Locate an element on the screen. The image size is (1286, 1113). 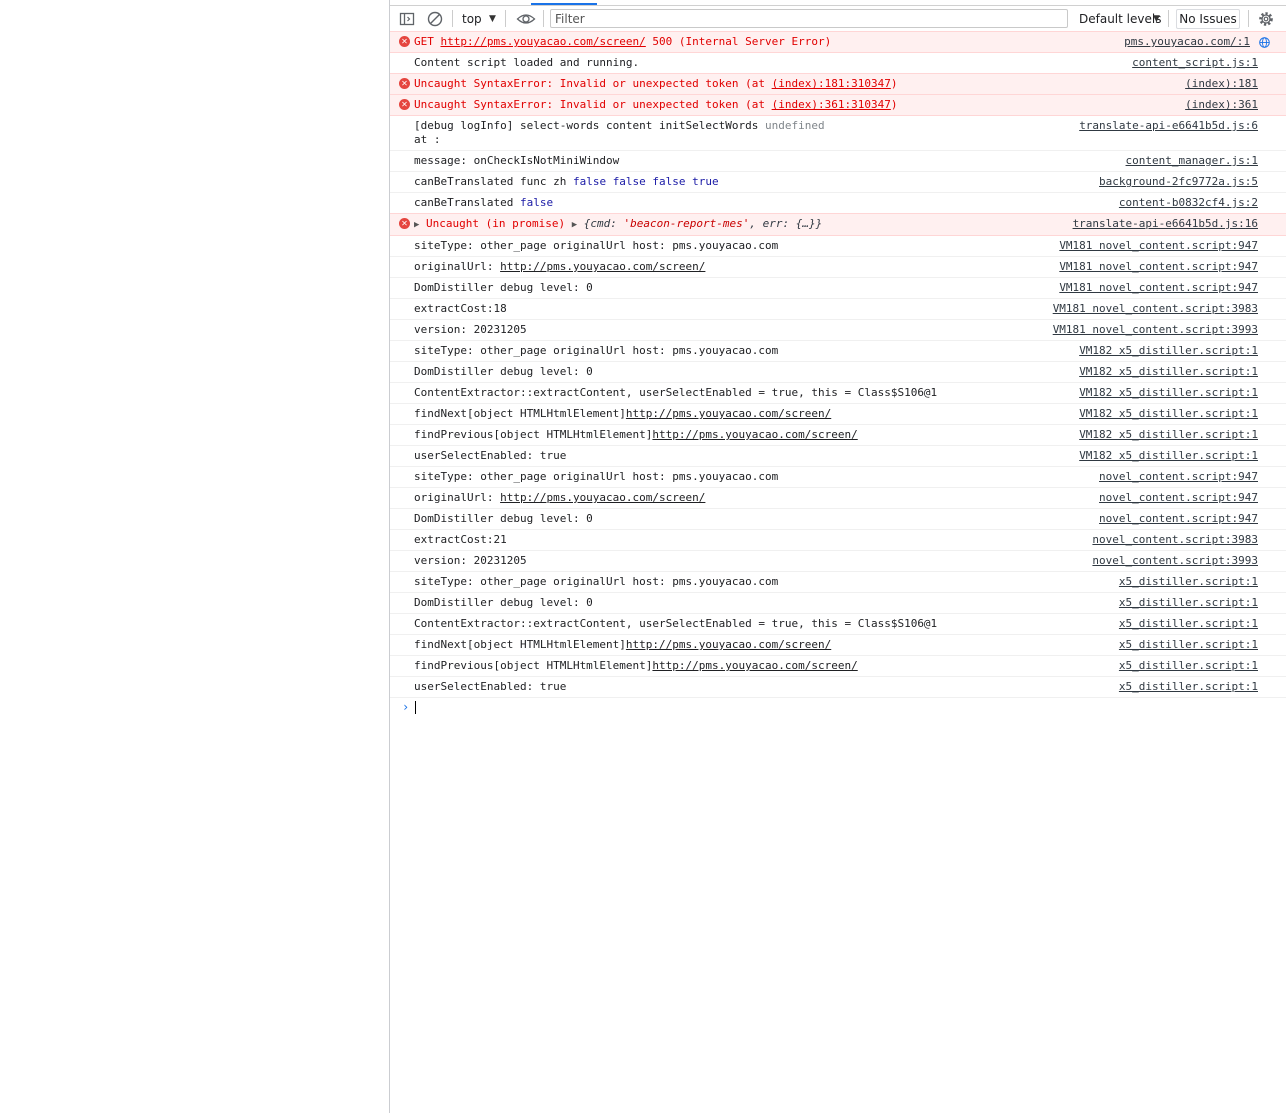
source-link: content-b0832cf4.js:2 is located at coordinates (1188, 203).